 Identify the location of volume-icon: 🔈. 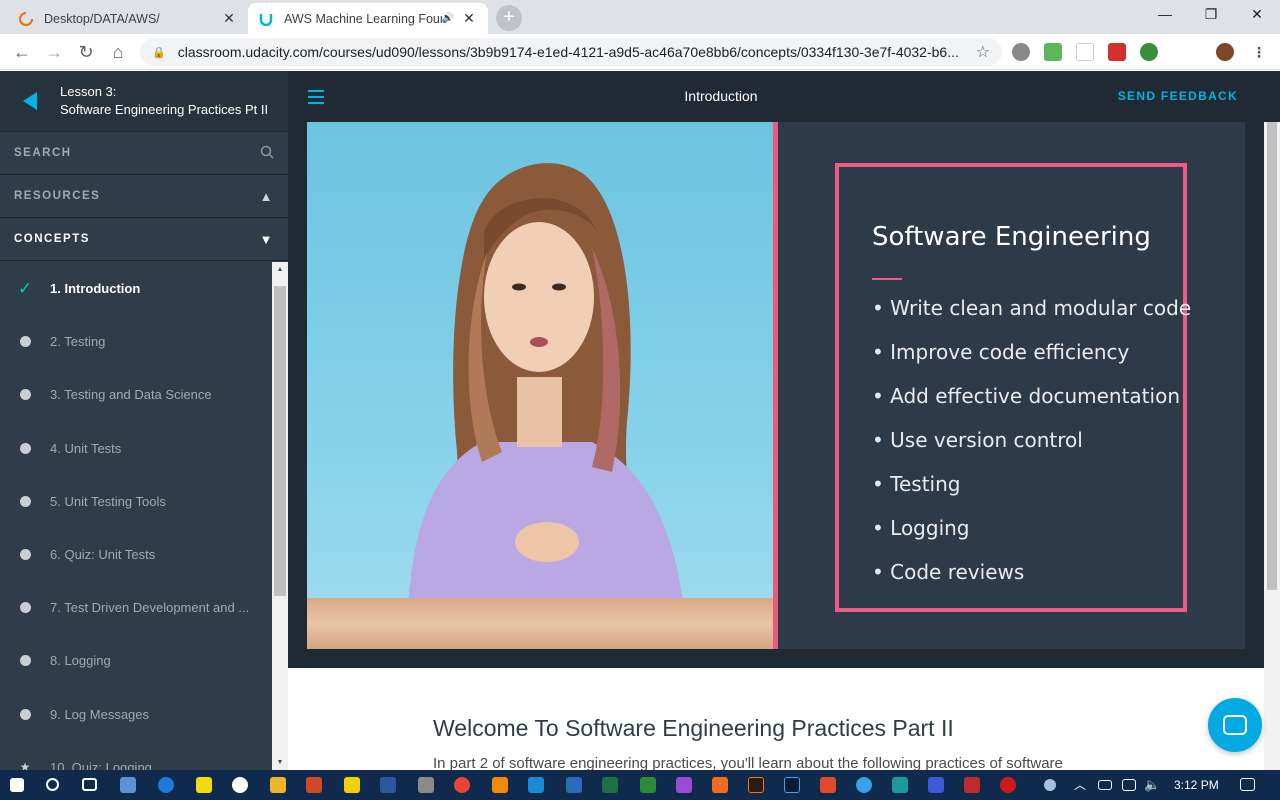
(1152, 785).